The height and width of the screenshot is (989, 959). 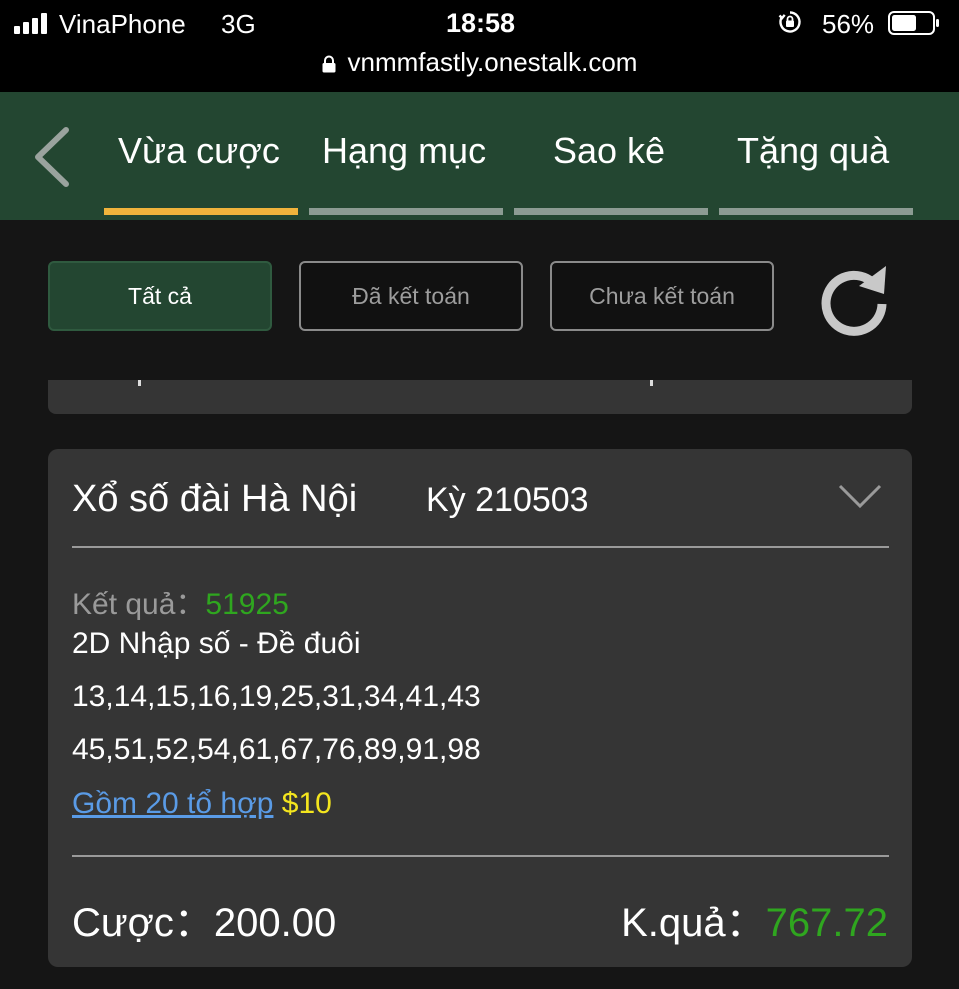 I want to click on bet-label: Cược：, so click(x=143, y=923).